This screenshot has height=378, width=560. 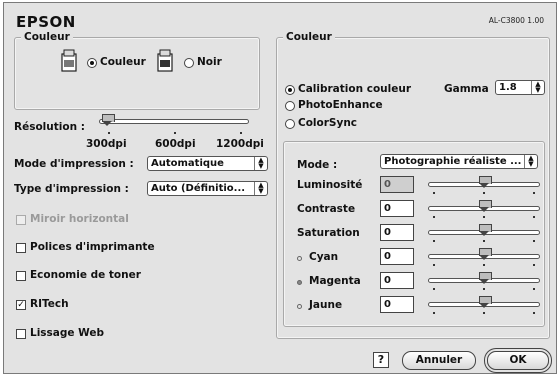 I want to click on photoenhance-radio-label: PhotoEnhance, so click(x=340, y=105).